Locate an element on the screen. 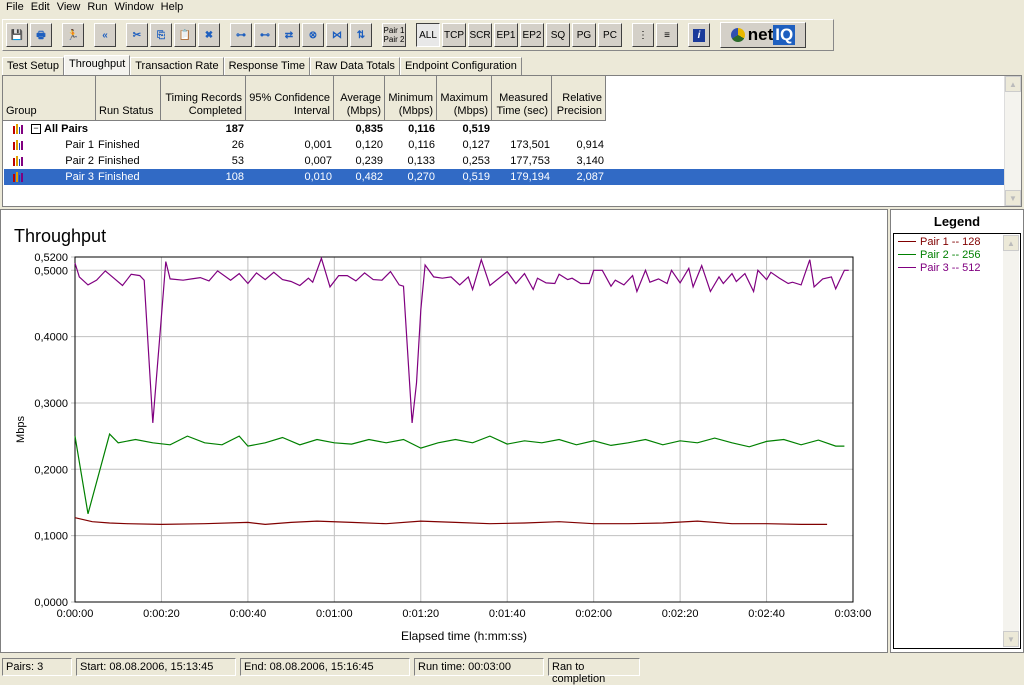 The width and height of the screenshot is (1024, 685). filter-pc-button: PC is located at coordinates (610, 35).